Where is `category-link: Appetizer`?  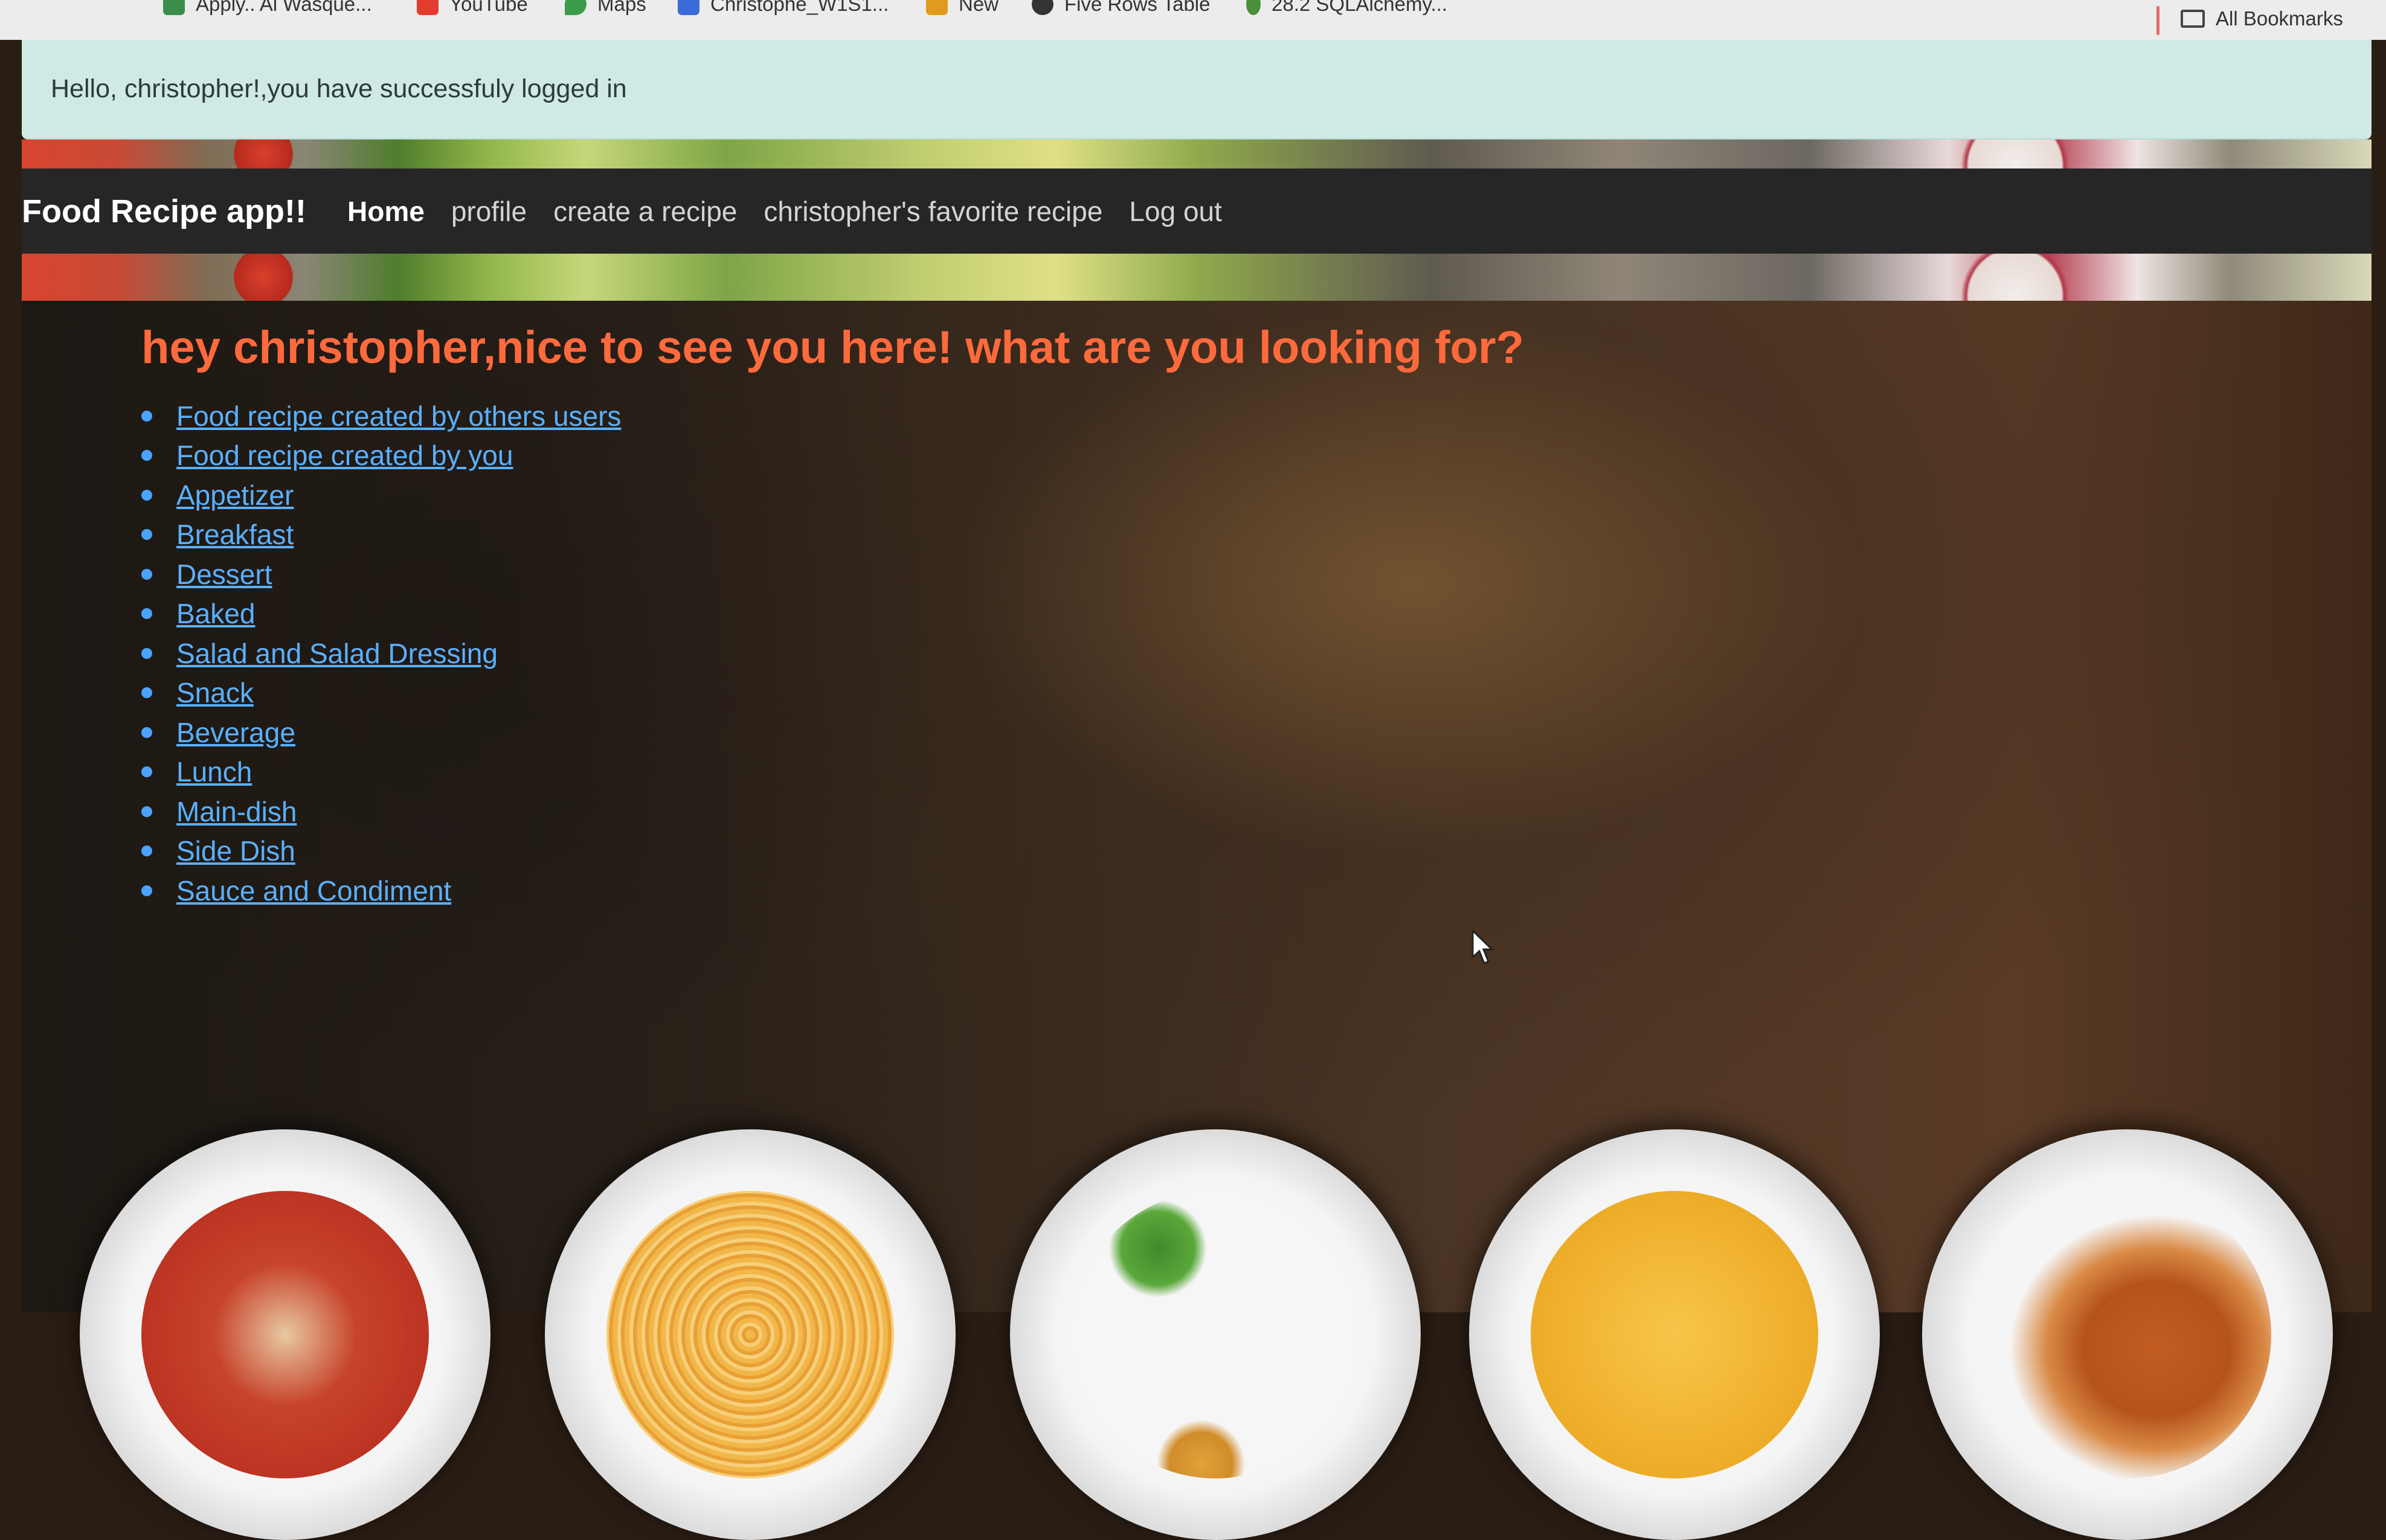
category-link: Appetizer is located at coordinates (235, 495).